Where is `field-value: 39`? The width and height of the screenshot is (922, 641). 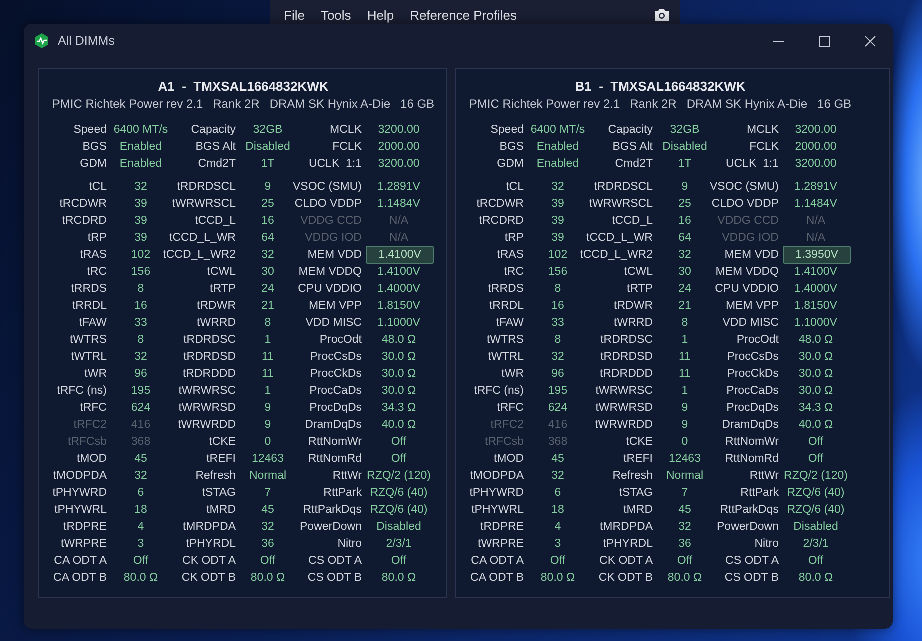 field-value: 39 is located at coordinates (558, 221).